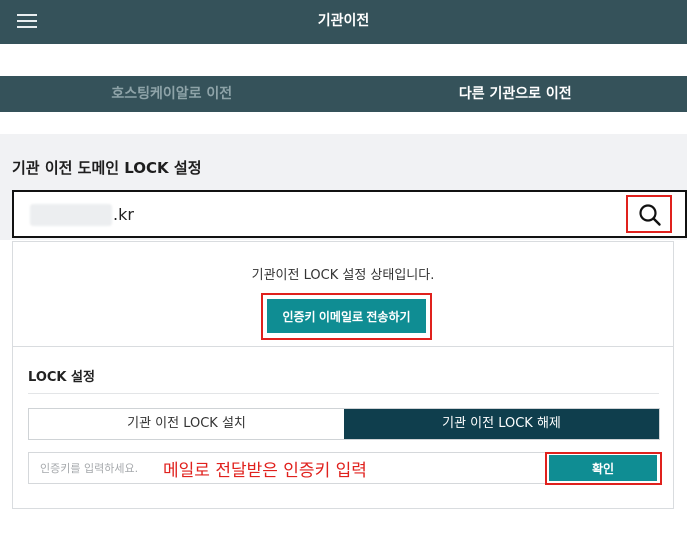 This screenshot has height=535, width=687. I want to click on domain-suffix: .kr, so click(123, 214).